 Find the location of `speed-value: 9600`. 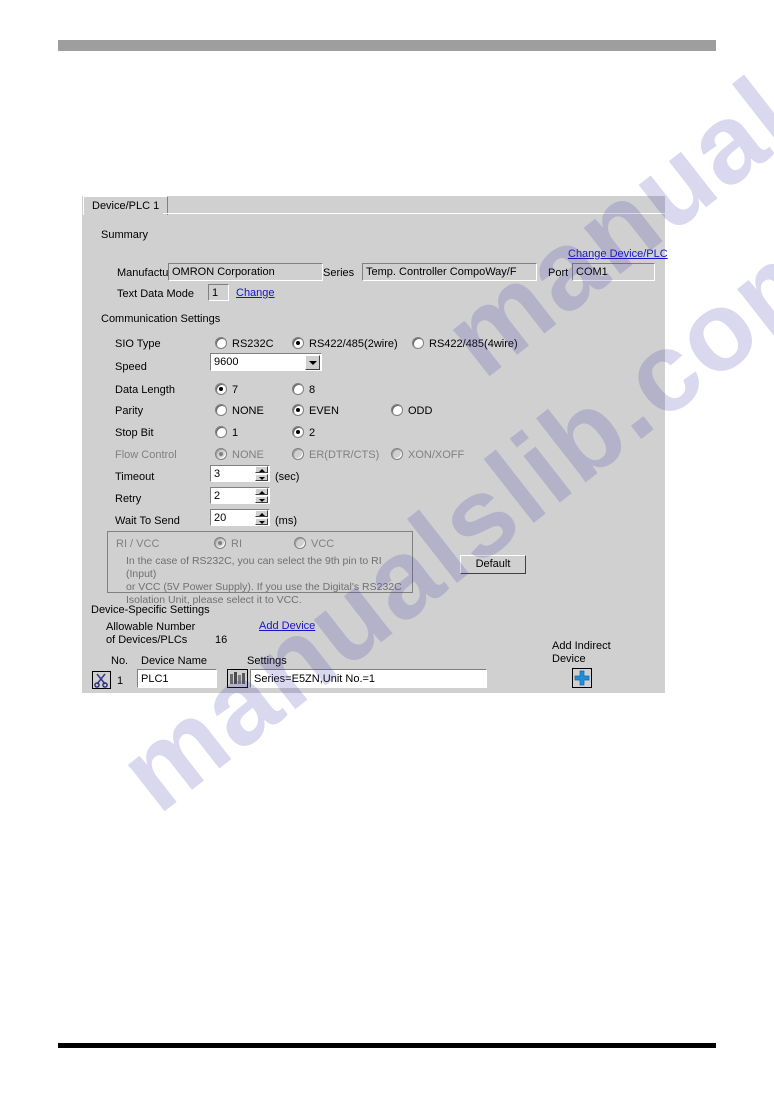

speed-value: 9600 is located at coordinates (226, 362).